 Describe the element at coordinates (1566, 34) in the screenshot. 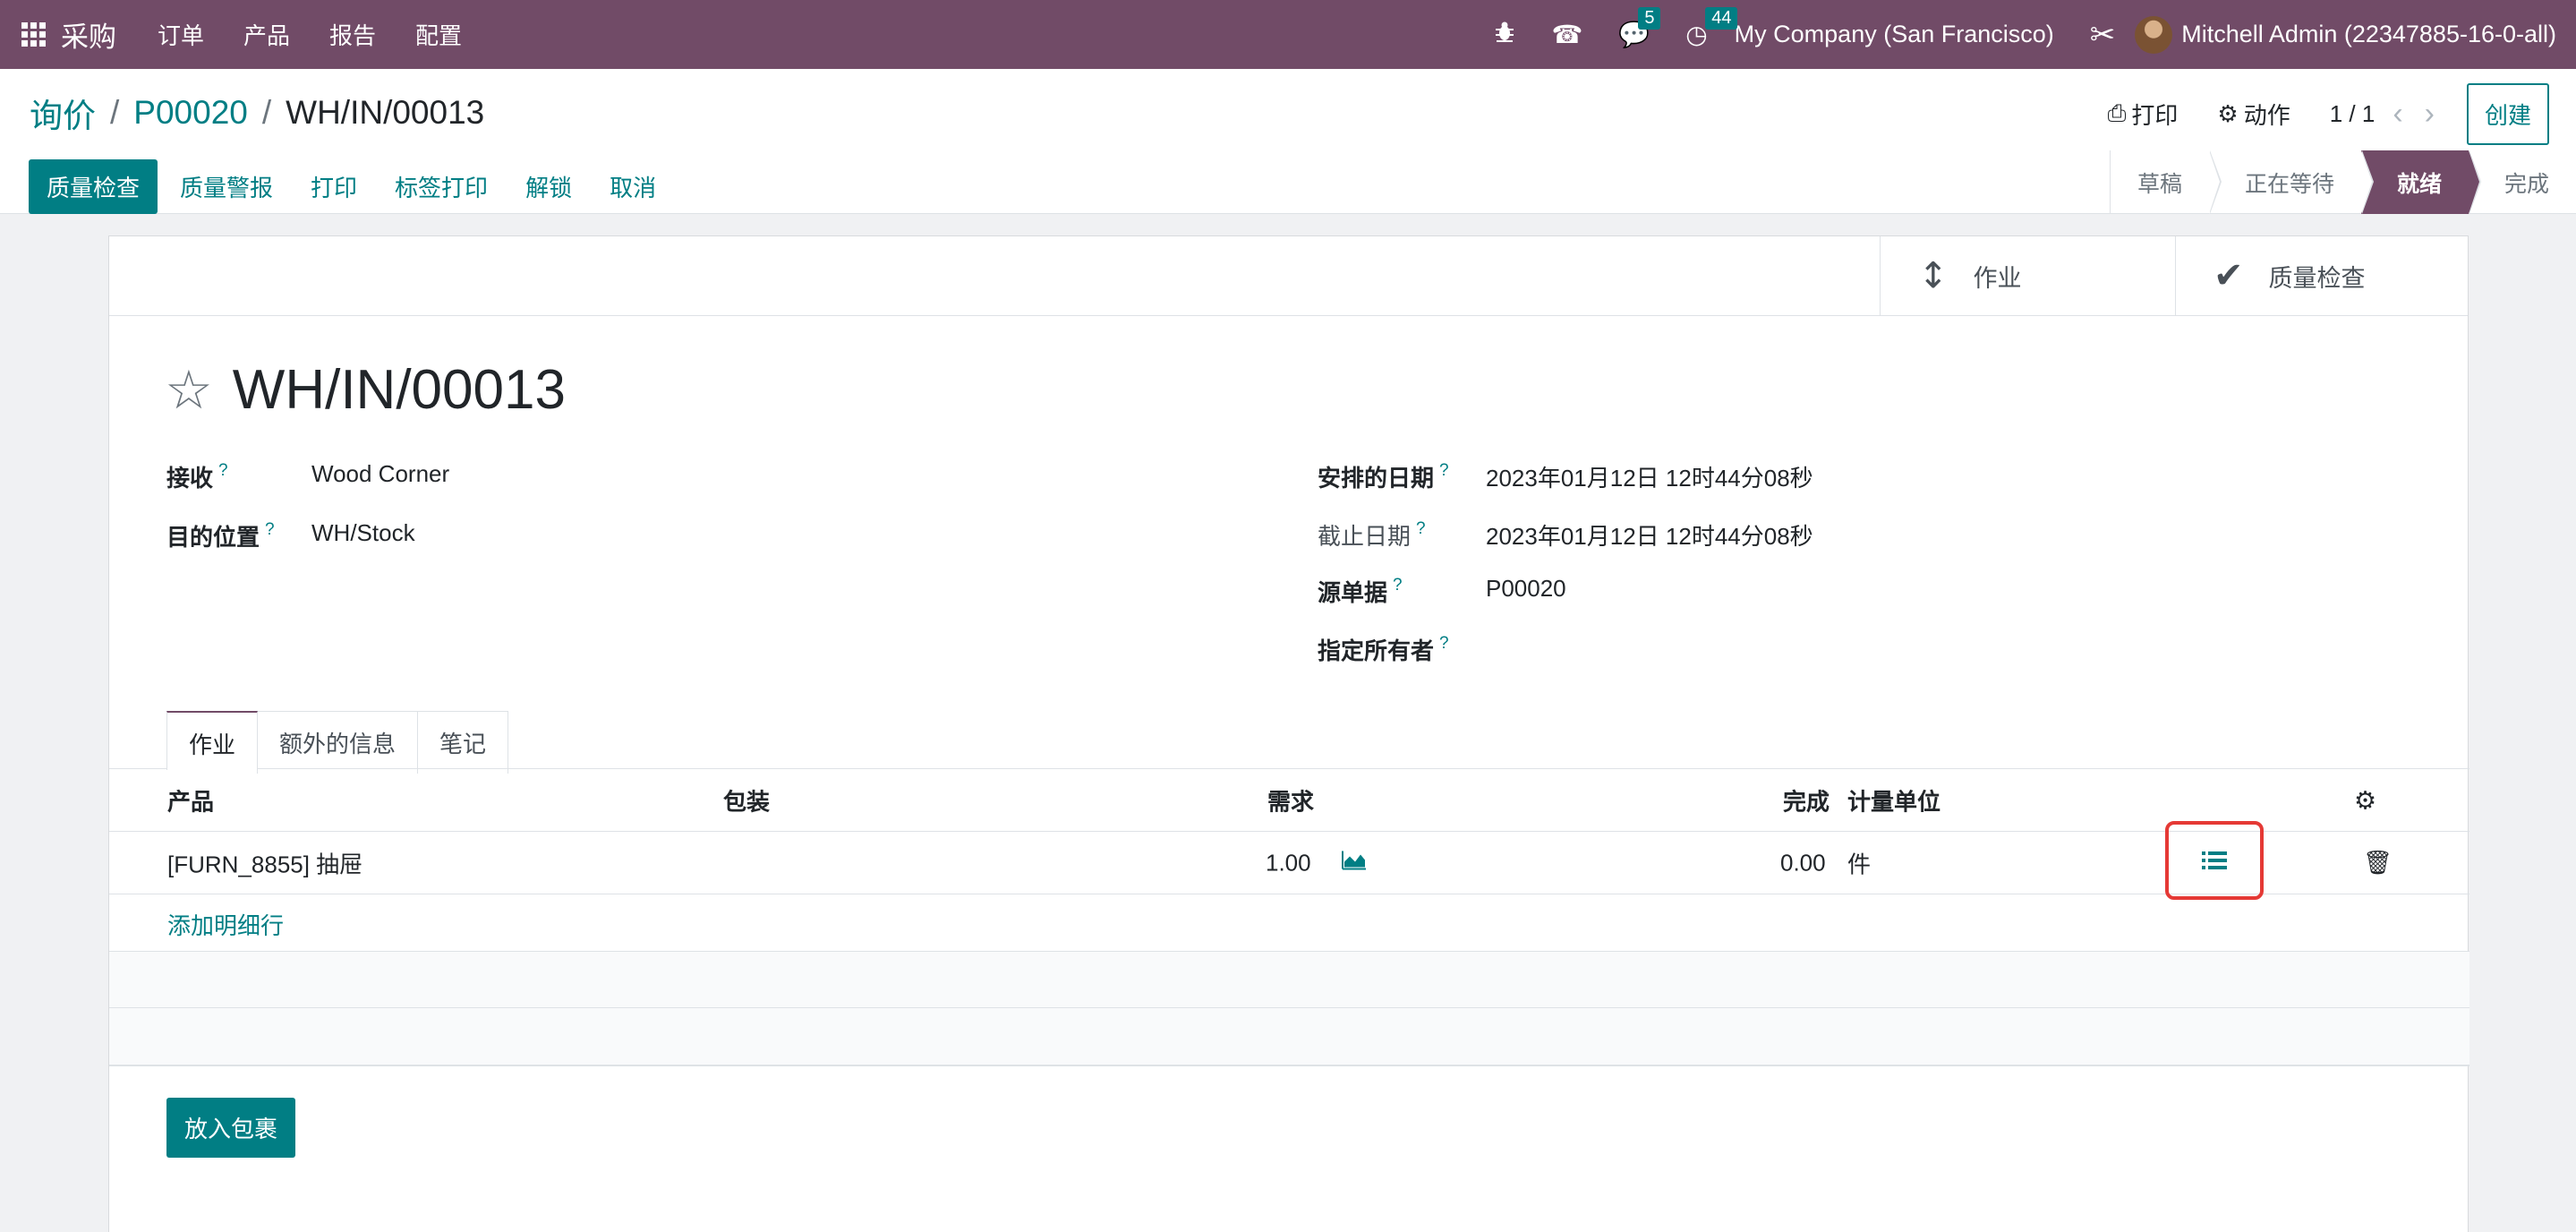

I see `phone-icon: ☎` at that location.